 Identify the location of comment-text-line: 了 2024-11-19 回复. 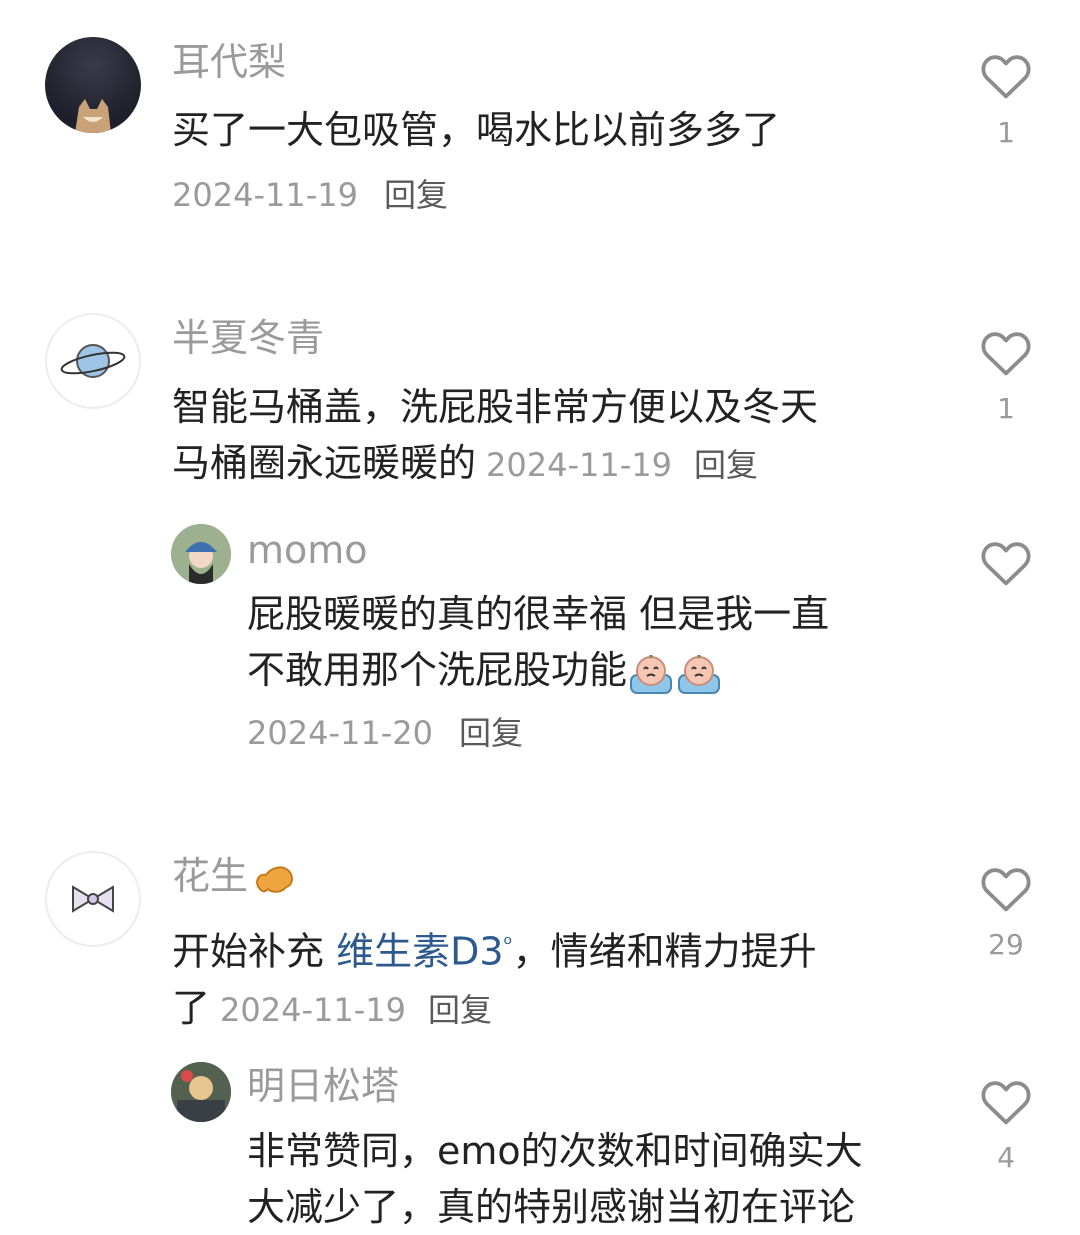
(332, 1007).